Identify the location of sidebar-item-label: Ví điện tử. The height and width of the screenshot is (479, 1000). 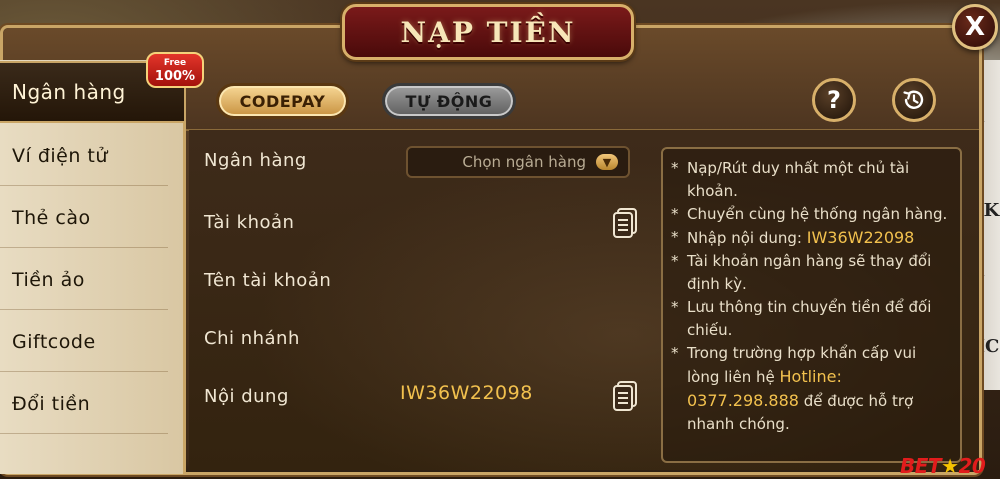
(60, 155).